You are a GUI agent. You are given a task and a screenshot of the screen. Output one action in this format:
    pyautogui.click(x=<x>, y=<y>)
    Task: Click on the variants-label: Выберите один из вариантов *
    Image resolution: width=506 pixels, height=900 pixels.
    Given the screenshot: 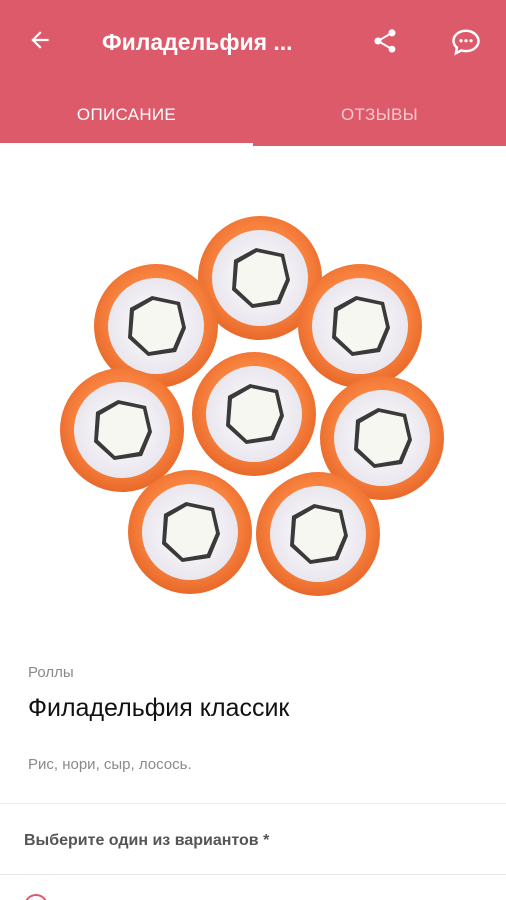 What is the action you would take?
    pyautogui.click(x=147, y=840)
    